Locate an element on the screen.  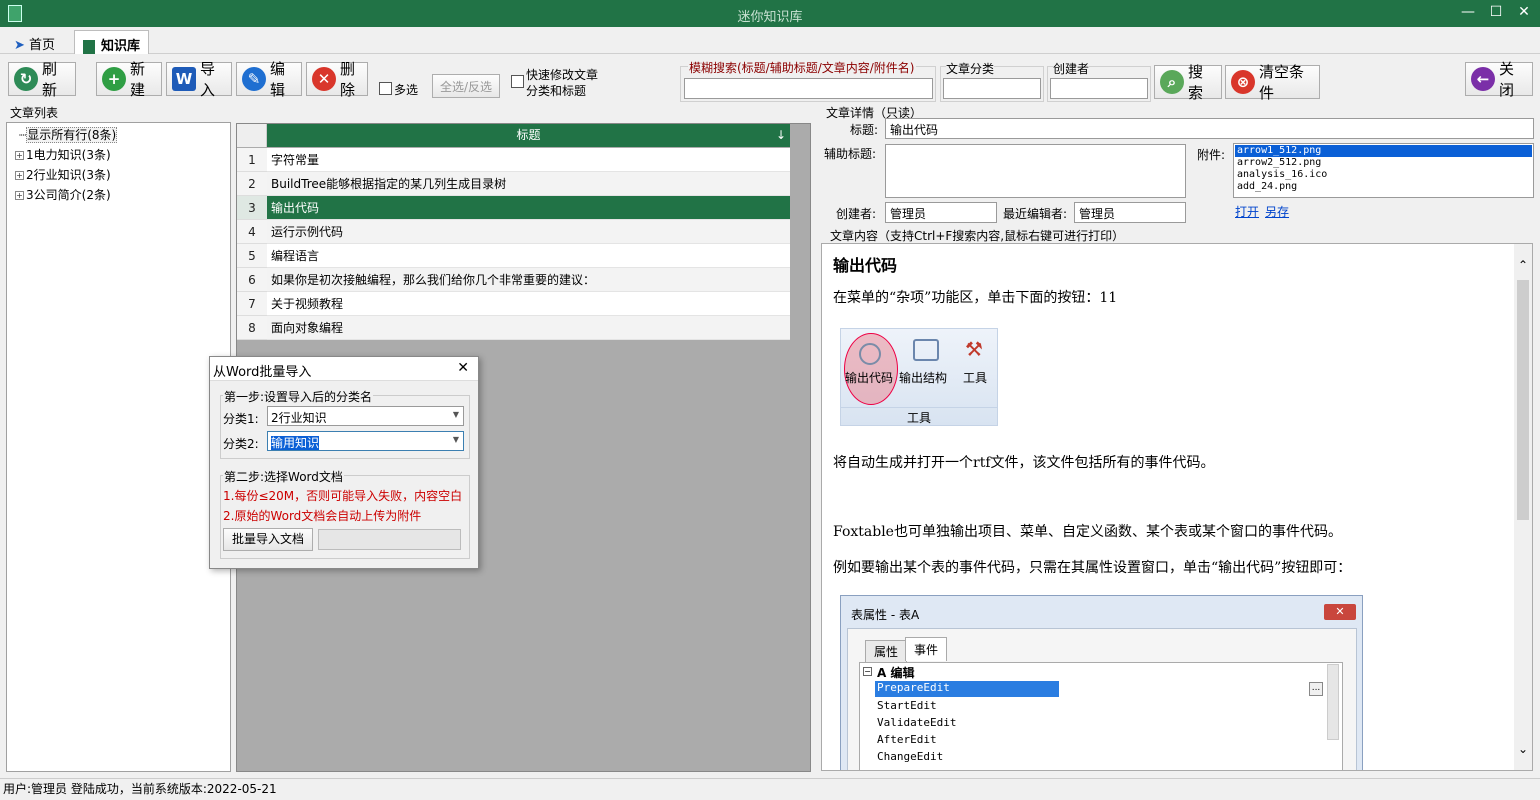
category2-select: 输用知识 ▼ is located at coordinates (365, 441).